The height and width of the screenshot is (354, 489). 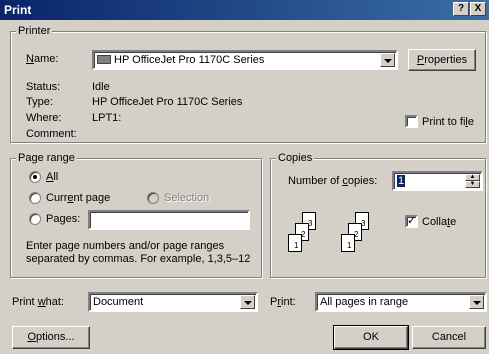 What do you see at coordinates (78, 198) in the screenshot?
I see `current-page-label: Current page` at bounding box center [78, 198].